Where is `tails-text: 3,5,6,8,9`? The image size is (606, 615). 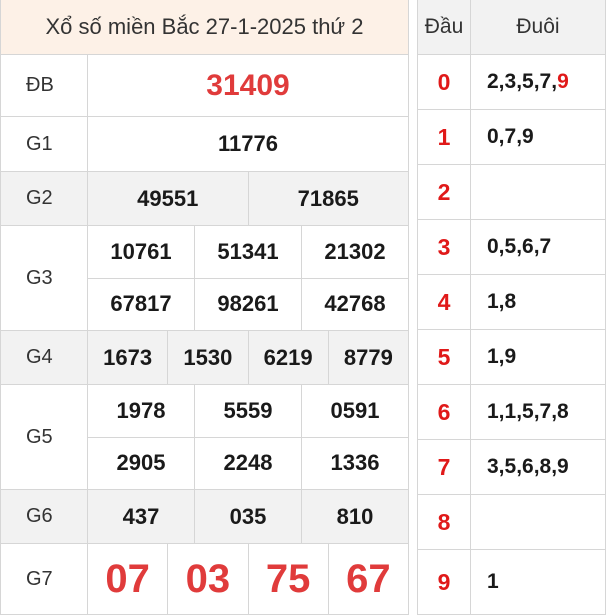
tails-text: 3,5,6,8,9 is located at coordinates (528, 466).